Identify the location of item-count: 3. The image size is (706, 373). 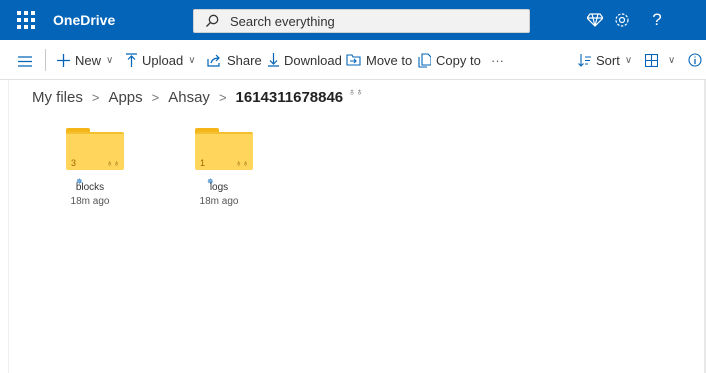
(74, 163).